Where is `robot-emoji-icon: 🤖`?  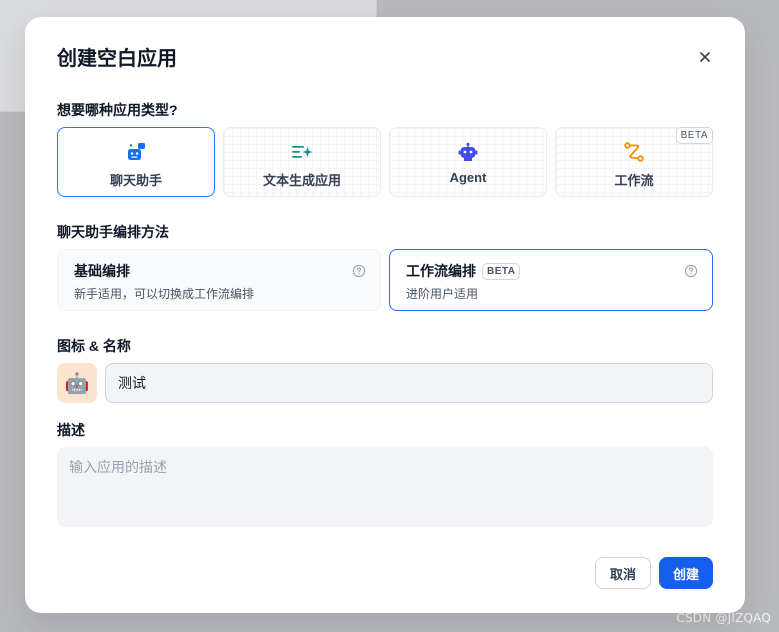 robot-emoji-icon: 🤖 is located at coordinates (77, 383).